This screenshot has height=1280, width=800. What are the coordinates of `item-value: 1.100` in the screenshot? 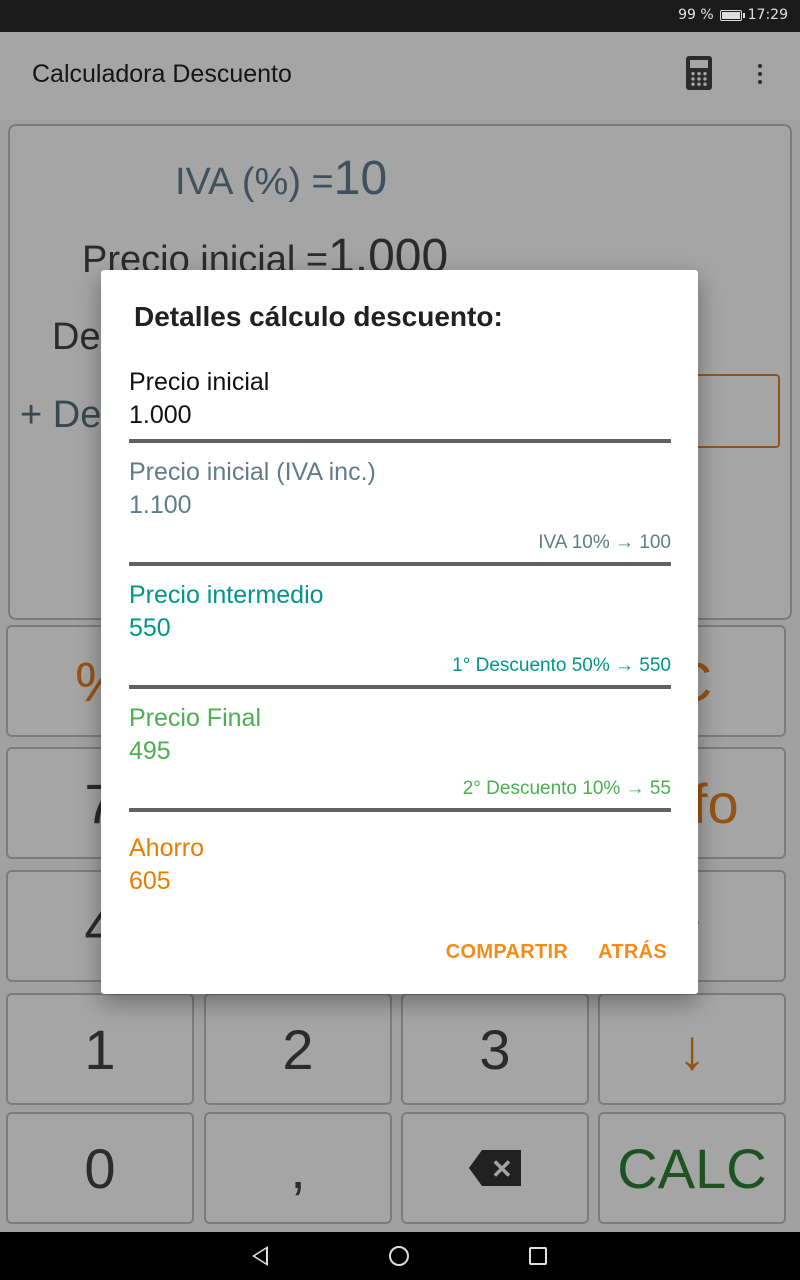 It's located at (160, 505).